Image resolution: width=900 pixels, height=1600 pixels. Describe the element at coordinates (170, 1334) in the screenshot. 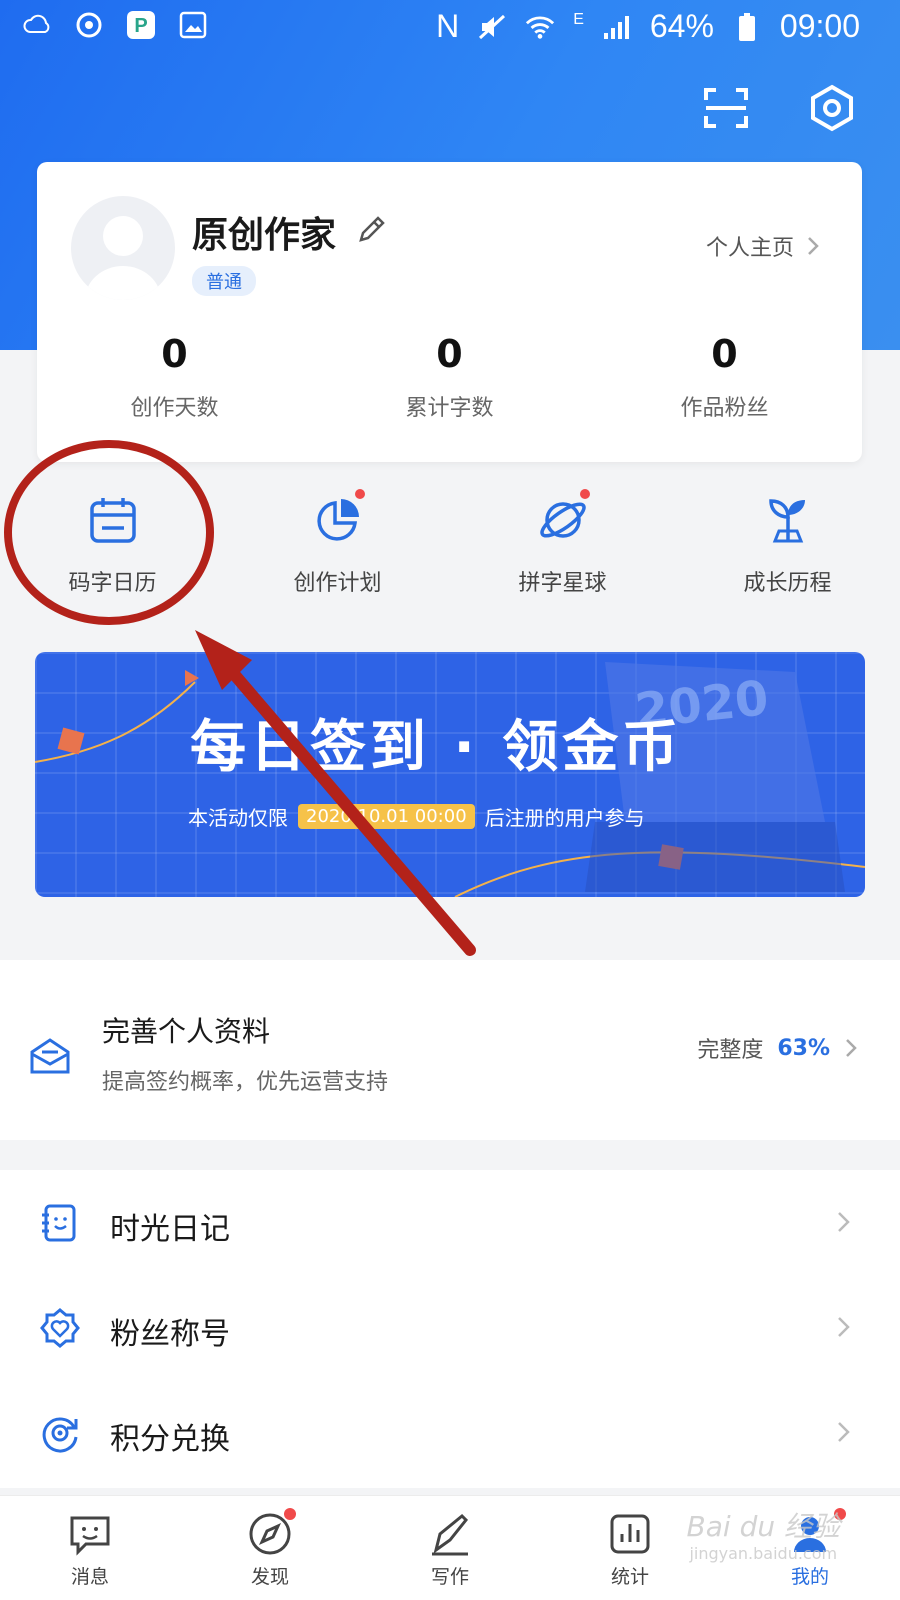

I see `menu-item-label: 粉丝称号` at that location.